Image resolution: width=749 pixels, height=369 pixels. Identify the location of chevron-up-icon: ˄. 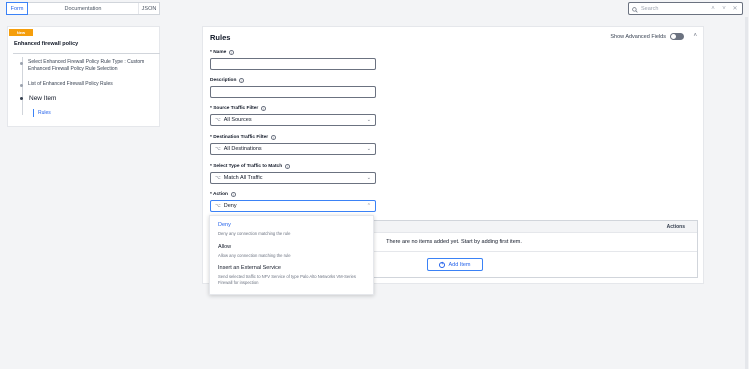
(713, 9).